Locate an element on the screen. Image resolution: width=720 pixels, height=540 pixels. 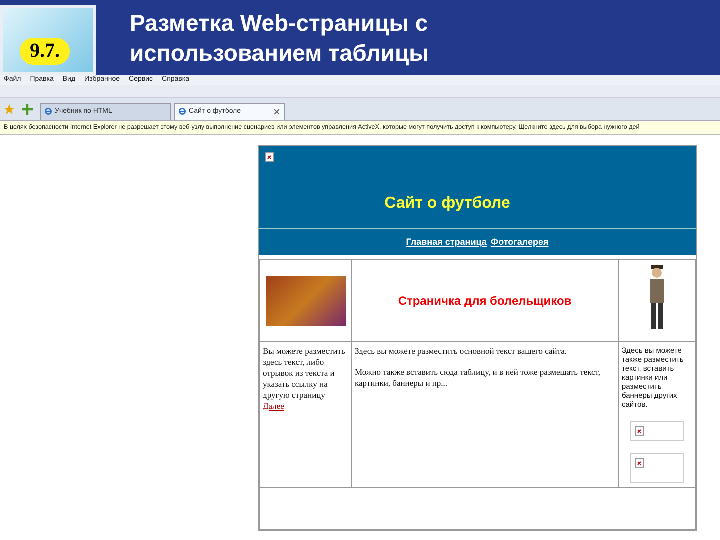
nav-link: Главная страница is located at coordinates (446, 242).